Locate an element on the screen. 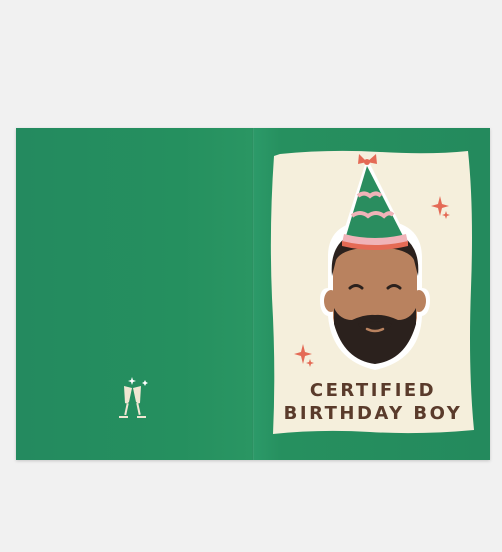 Image resolution: width=502 pixels, height=552 pixels. card-title-line-2: BIRTHDAY BOY is located at coordinates (373, 413).